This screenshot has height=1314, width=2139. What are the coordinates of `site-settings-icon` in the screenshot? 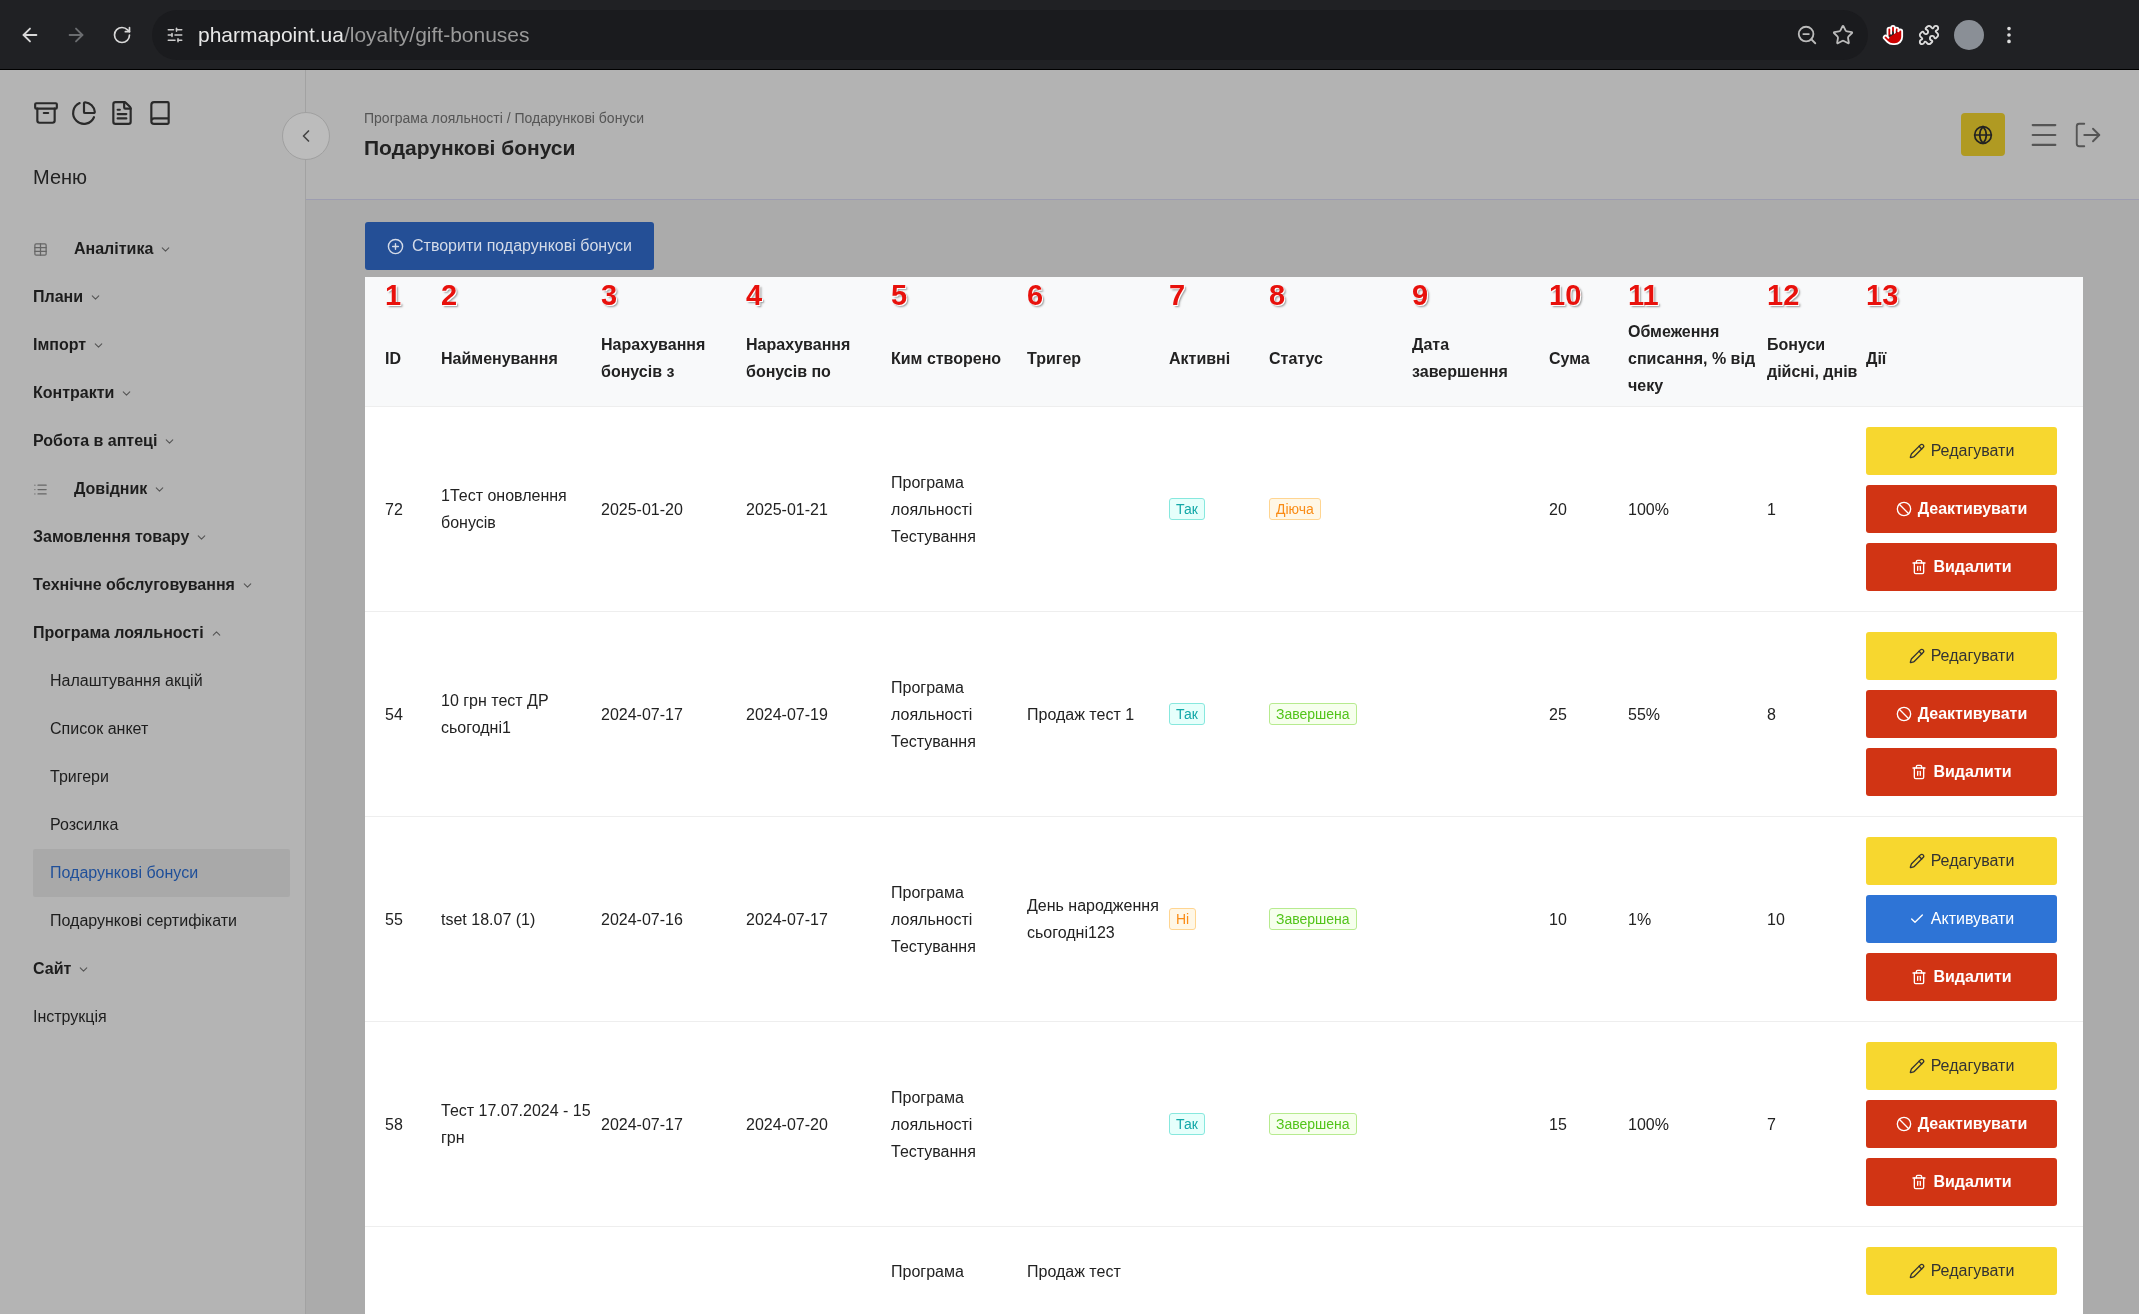 It's located at (175, 34).